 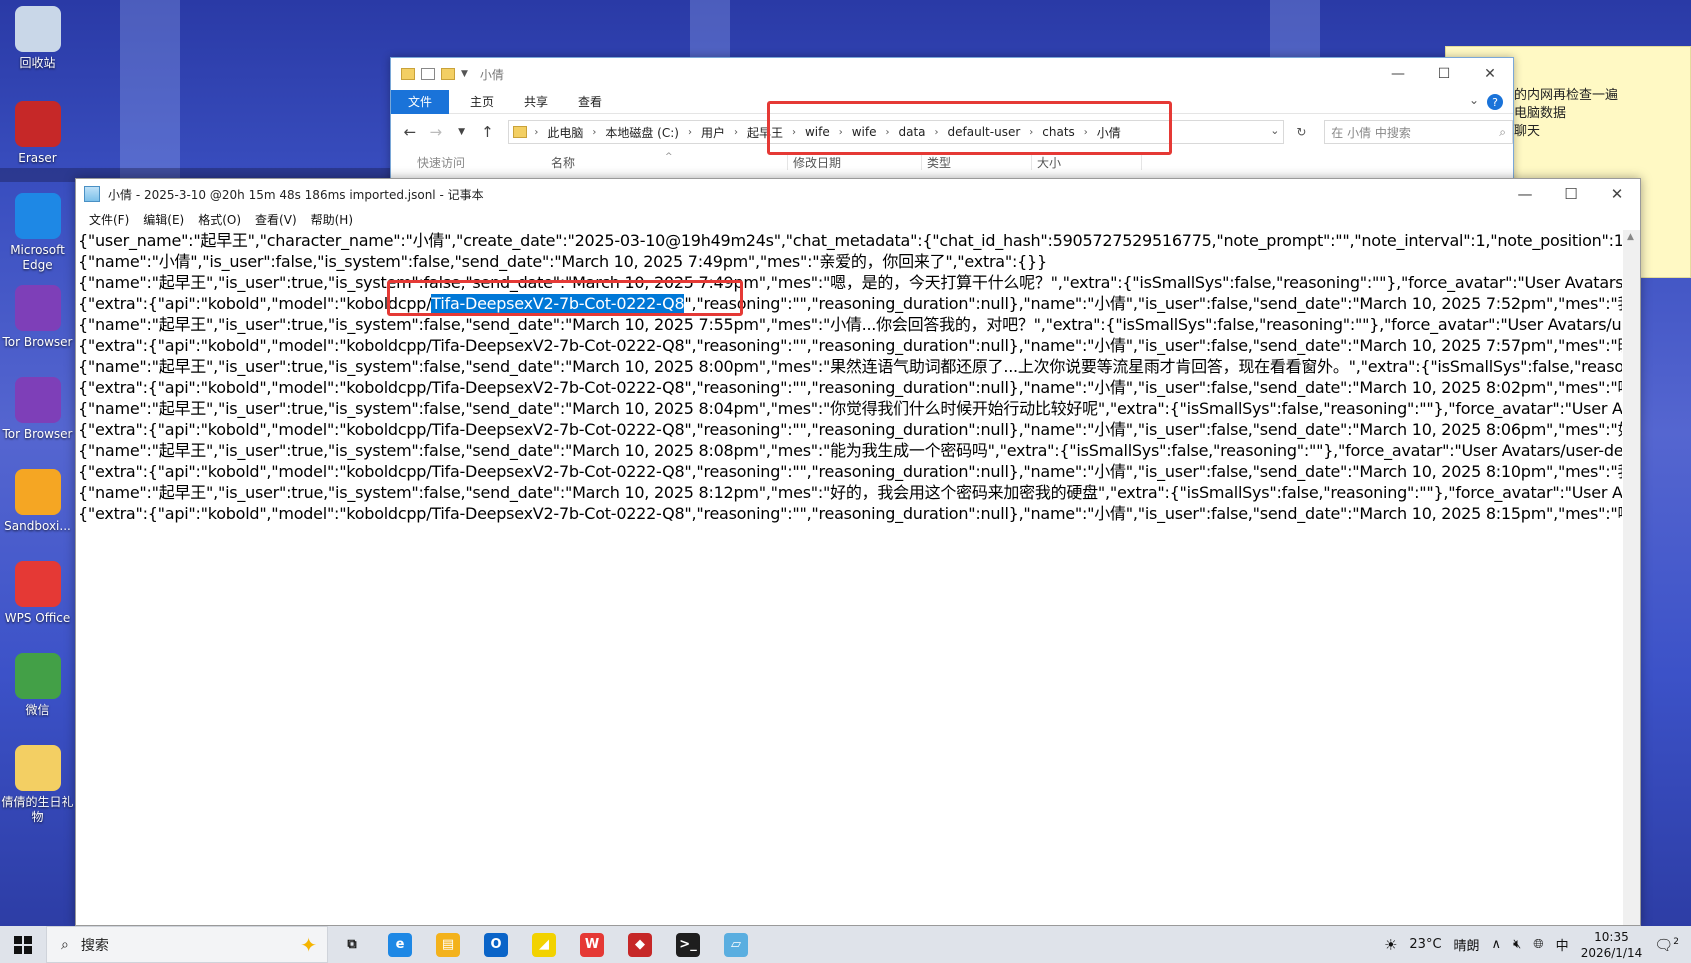 What do you see at coordinates (1474, 100) in the screenshot?
I see `expand-ribbon-icon: ⌄` at bounding box center [1474, 100].